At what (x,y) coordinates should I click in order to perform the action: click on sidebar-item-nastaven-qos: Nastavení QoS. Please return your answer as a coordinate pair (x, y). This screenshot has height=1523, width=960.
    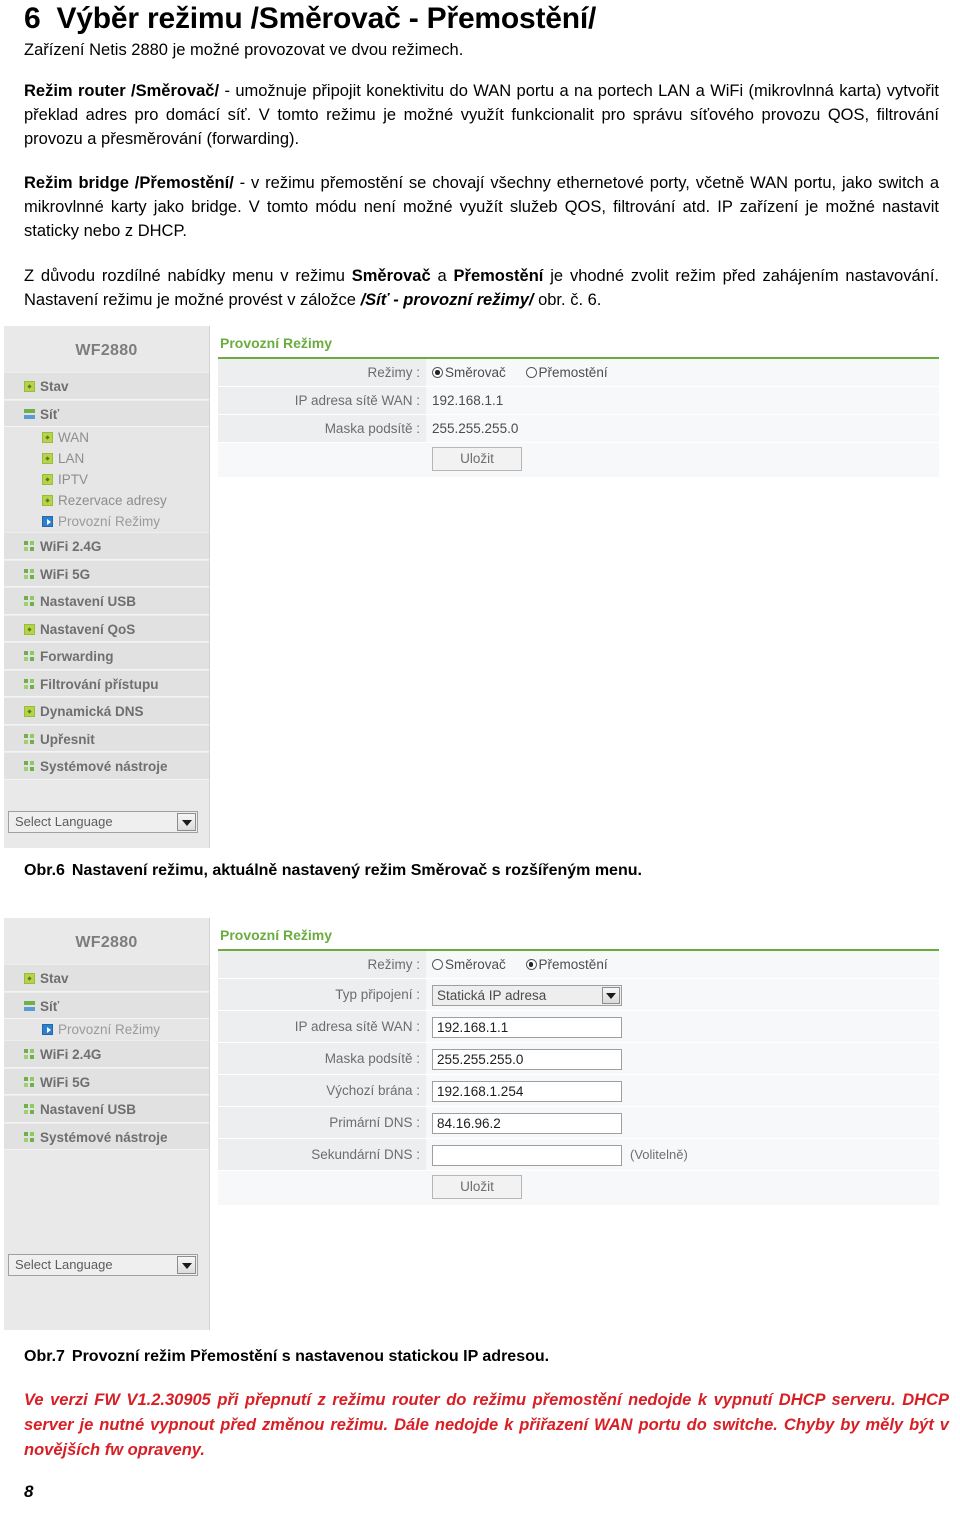
    Looking at the image, I should click on (106, 628).